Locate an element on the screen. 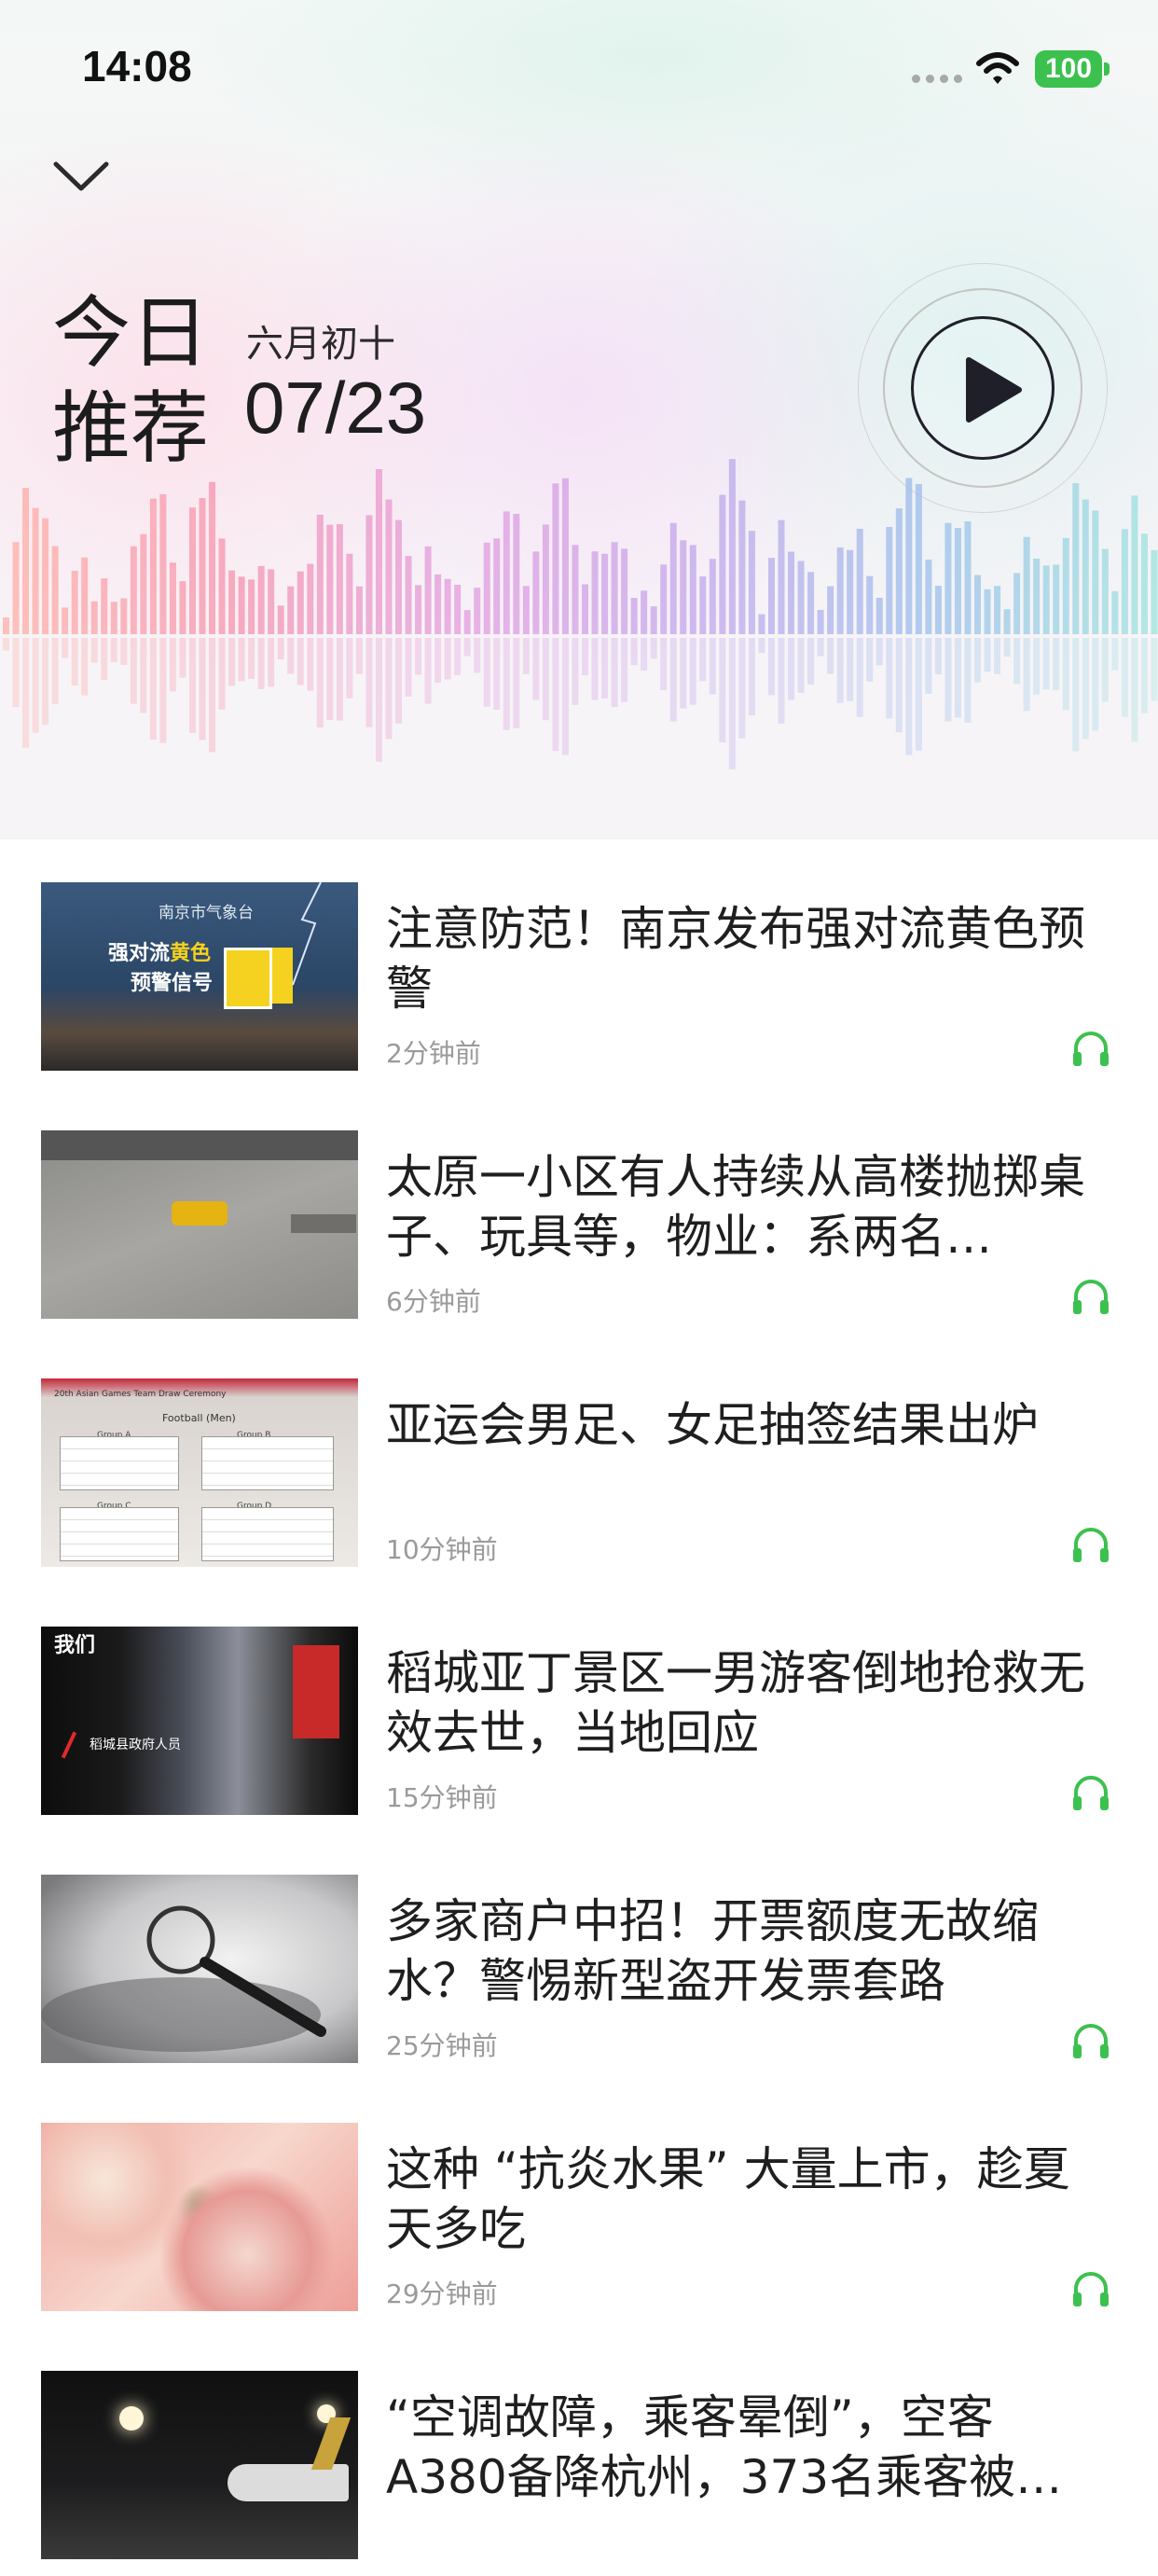  news-item: 南京市气象台 强对流黄色 预警信号 注意防范！南京发布强对流黄色预警 2分钟前 is located at coordinates (579, 963).